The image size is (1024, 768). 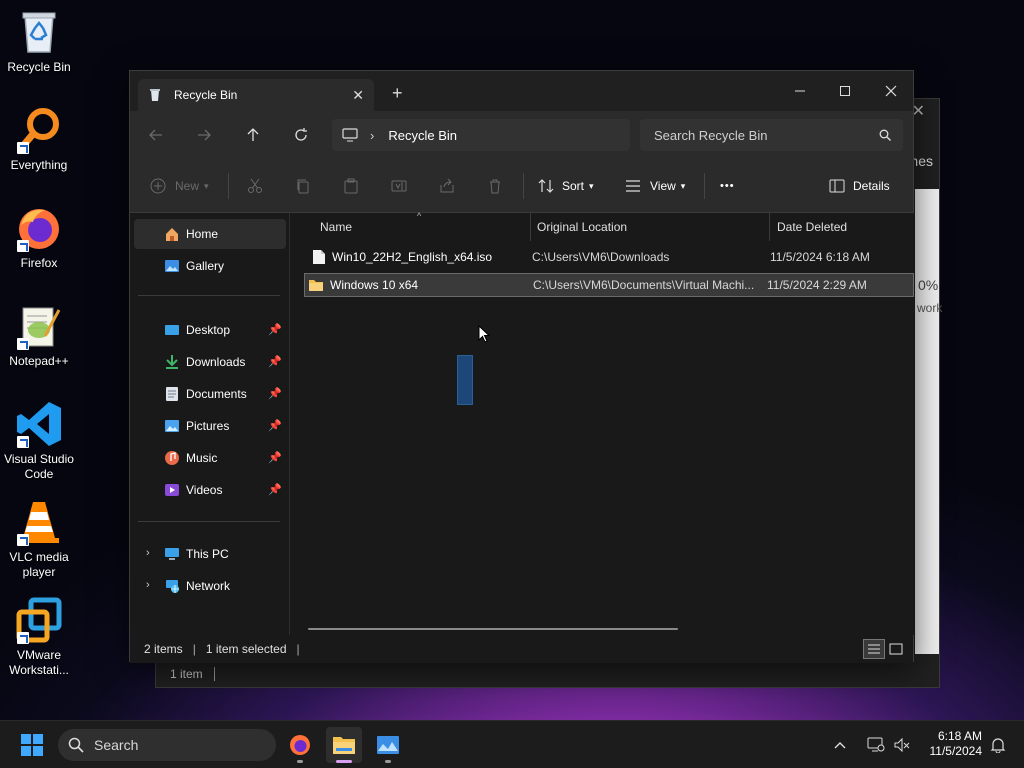 I want to click on desktop-icon-label: Everything, so click(x=39, y=165).